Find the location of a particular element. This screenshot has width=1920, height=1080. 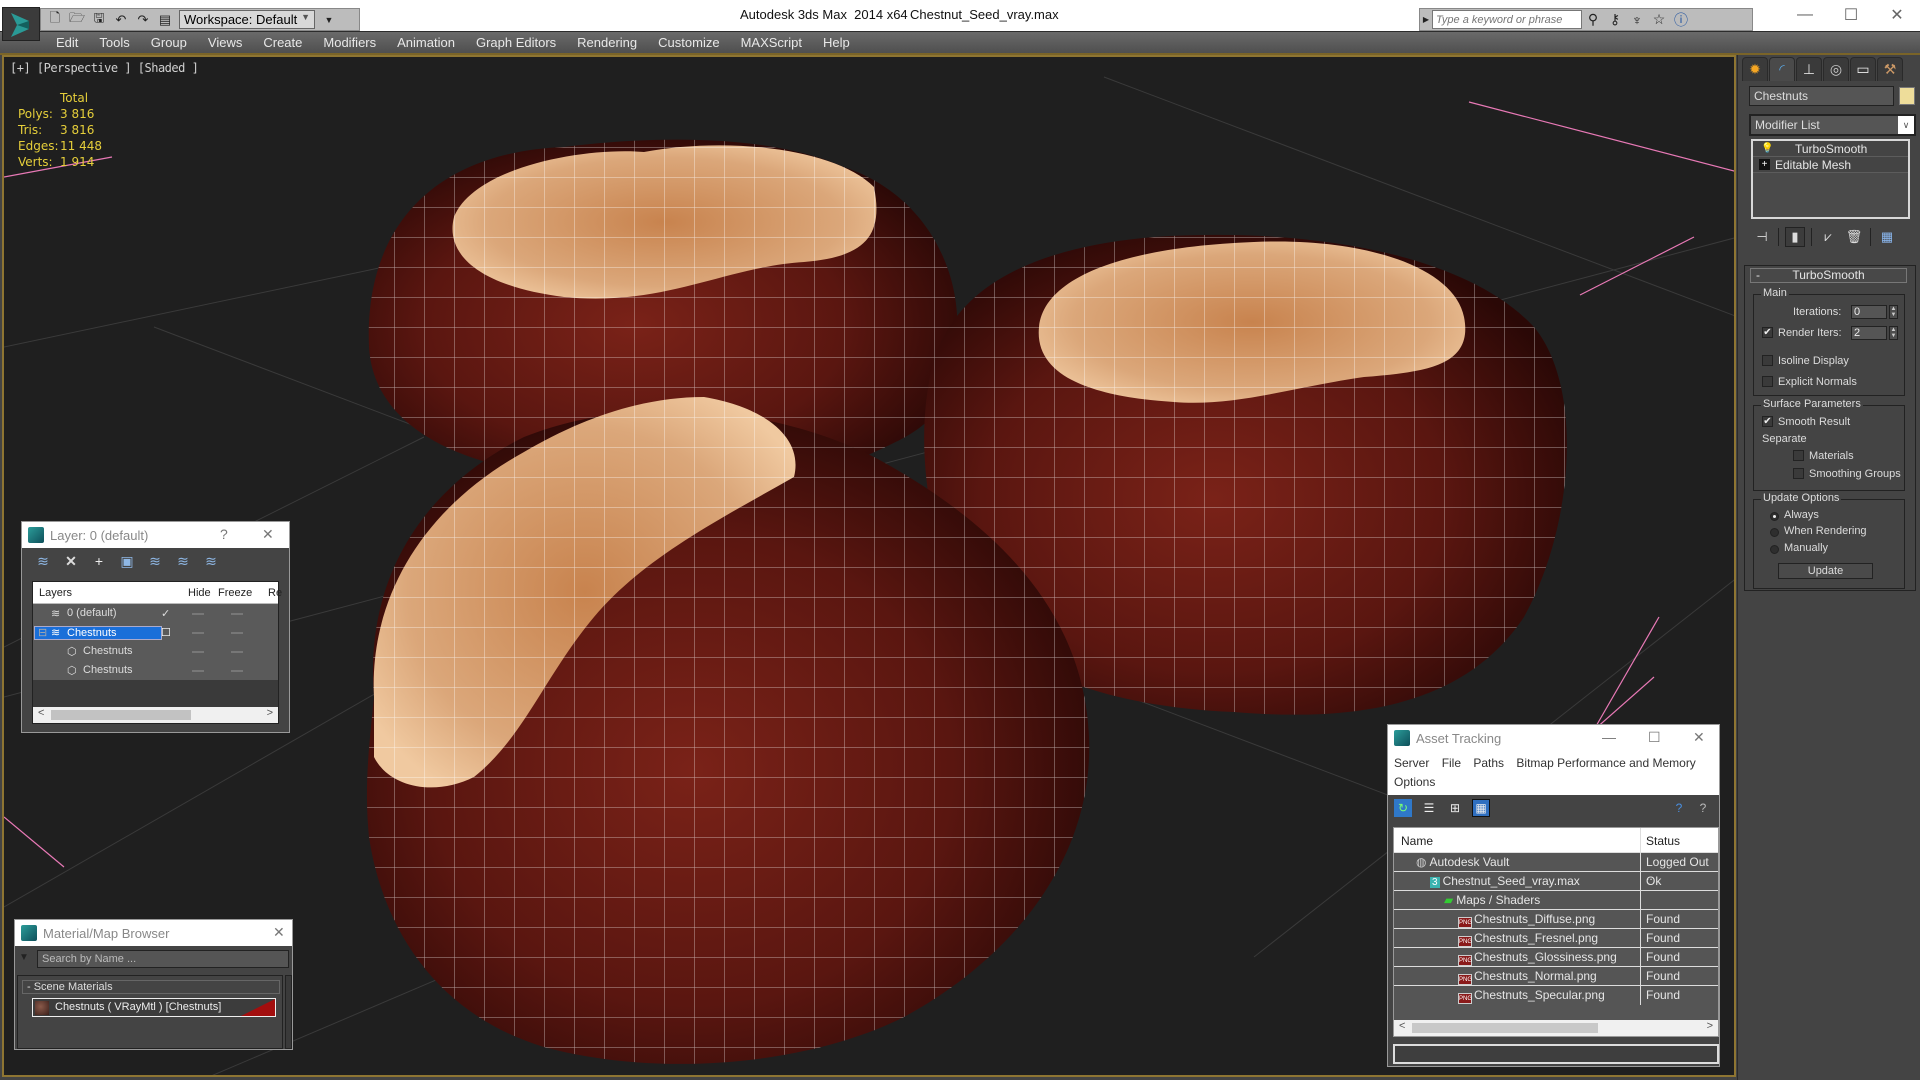

web-help-icon: ? is located at coordinates (1679, 808).